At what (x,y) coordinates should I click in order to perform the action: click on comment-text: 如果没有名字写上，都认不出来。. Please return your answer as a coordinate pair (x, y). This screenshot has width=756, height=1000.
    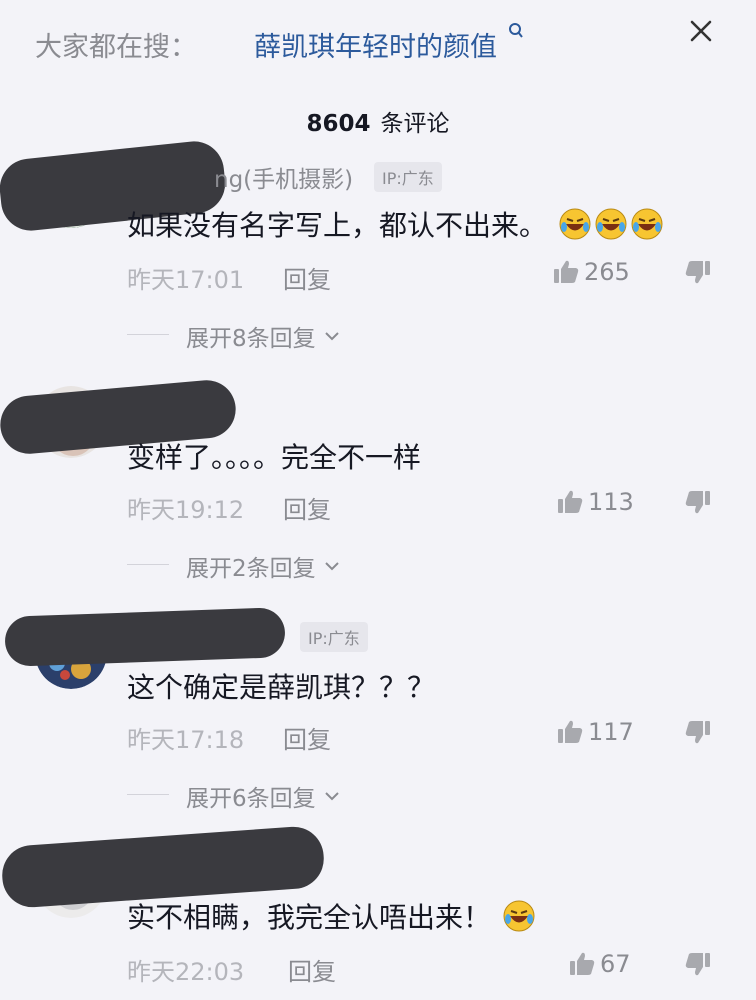
    Looking at the image, I should click on (395, 224).